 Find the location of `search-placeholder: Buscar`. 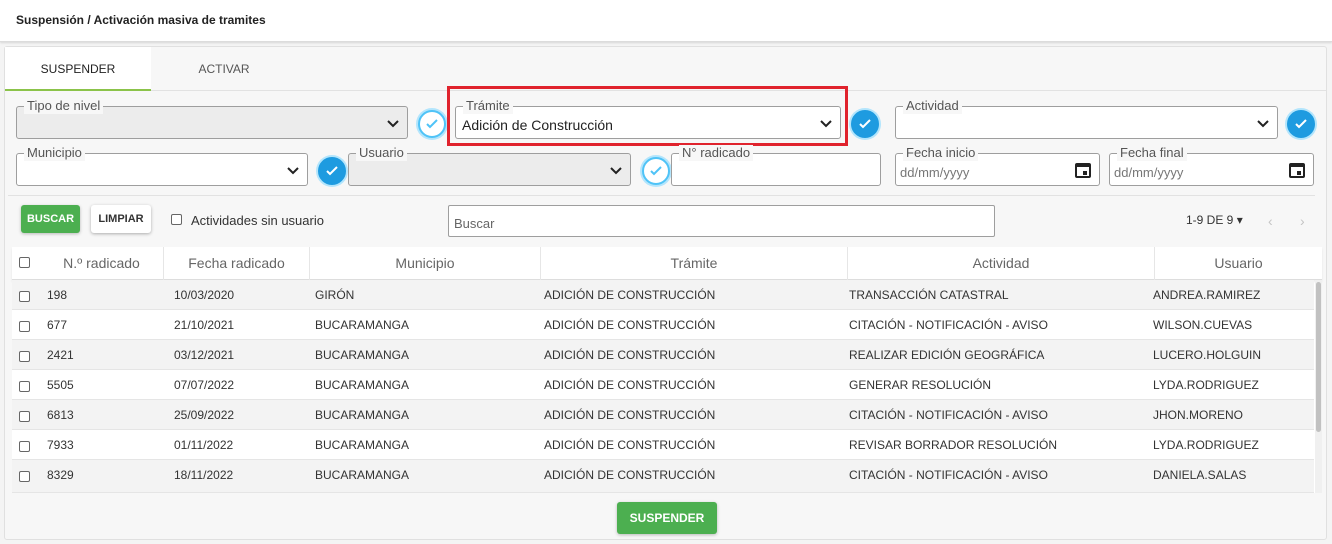

search-placeholder: Buscar is located at coordinates (474, 223).